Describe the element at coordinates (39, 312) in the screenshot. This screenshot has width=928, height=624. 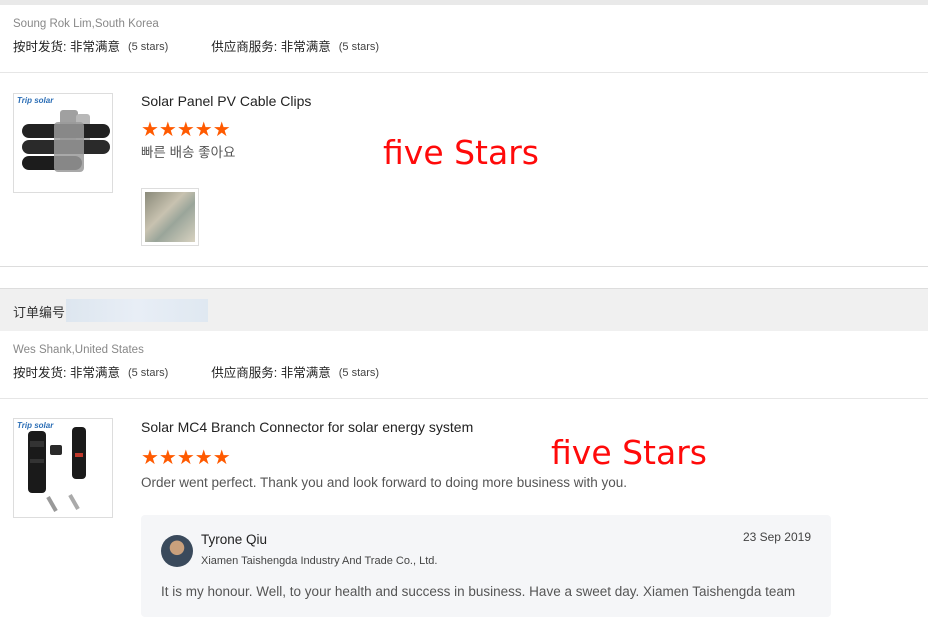
I see `order-number-label: 订单编号` at that location.